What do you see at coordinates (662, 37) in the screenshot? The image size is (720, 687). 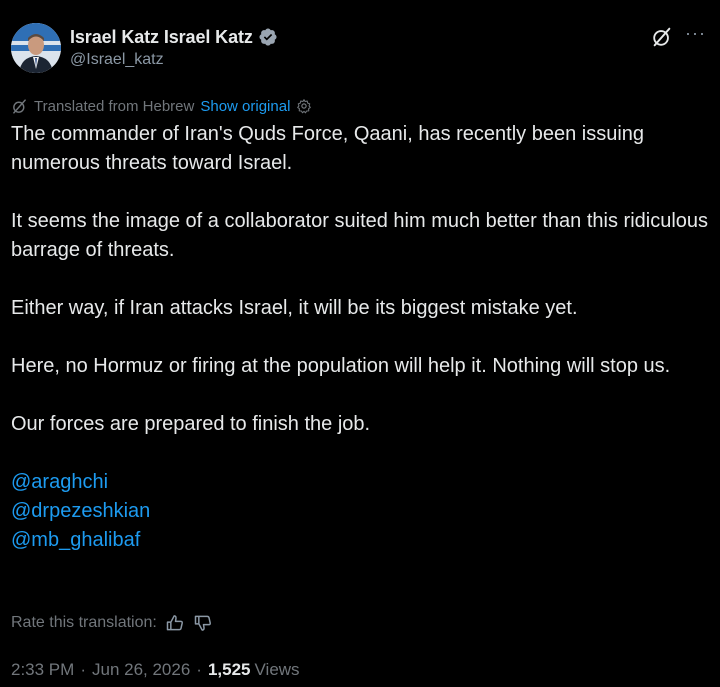 I see `grok-icon` at bounding box center [662, 37].